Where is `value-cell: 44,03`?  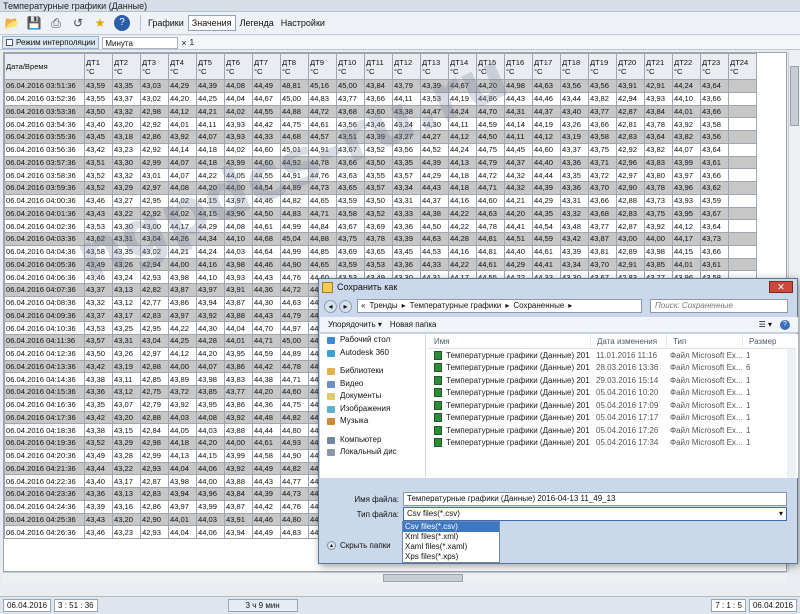 value-cell: 44,03 is located at coordinates (182, 417).